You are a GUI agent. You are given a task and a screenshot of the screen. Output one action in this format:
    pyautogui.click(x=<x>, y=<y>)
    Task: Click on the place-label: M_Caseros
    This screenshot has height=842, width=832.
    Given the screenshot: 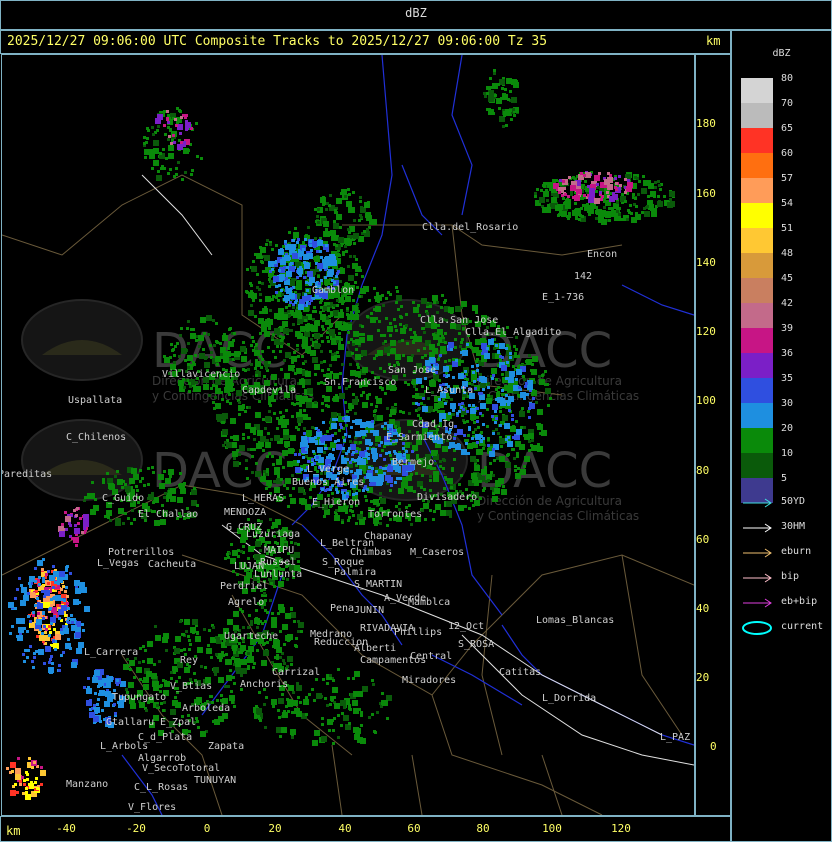 What is the action you would take?
    pyautogui.click(x=437, y=552)
    